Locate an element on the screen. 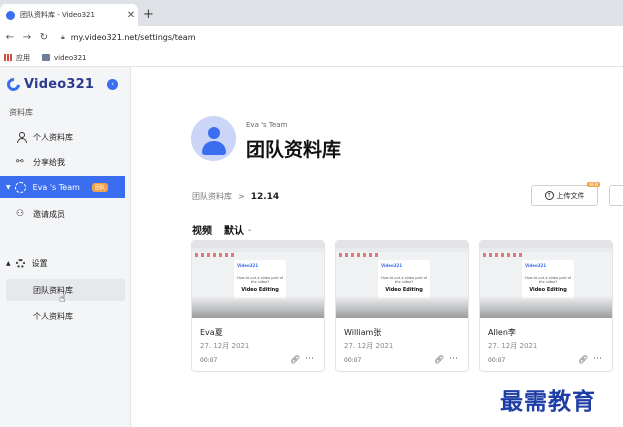 The height and width of the screenshot is (427, 623). browser-tab: 团队资料库 - Video321 ✕ is located at coordinates (69, 15).